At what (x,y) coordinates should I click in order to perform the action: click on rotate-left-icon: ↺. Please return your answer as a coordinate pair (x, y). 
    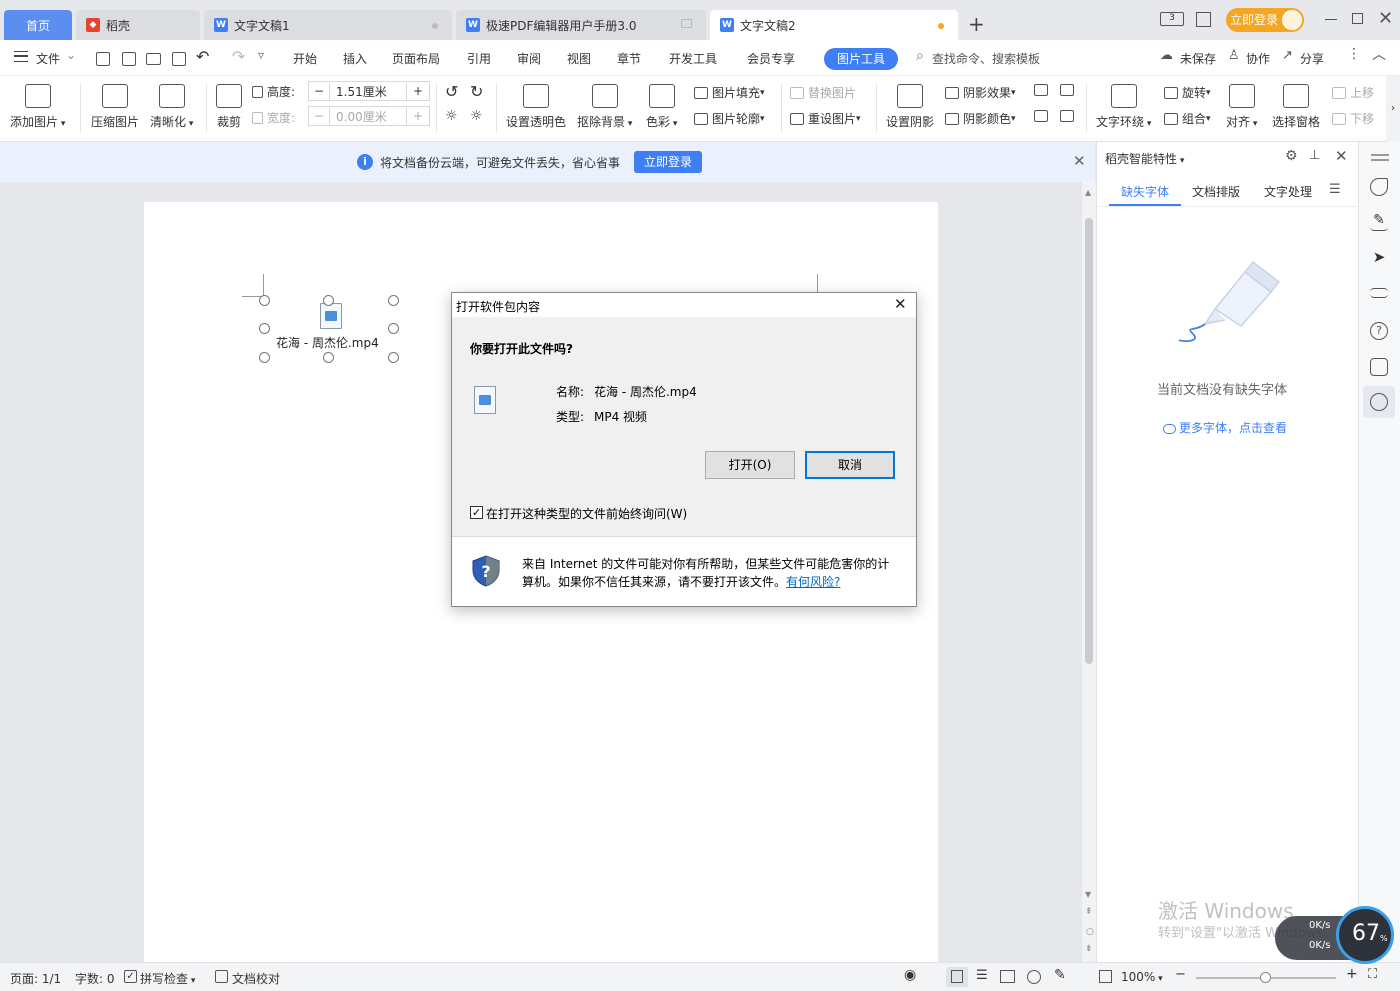
    Looking at the image, I should click on (451, 91).